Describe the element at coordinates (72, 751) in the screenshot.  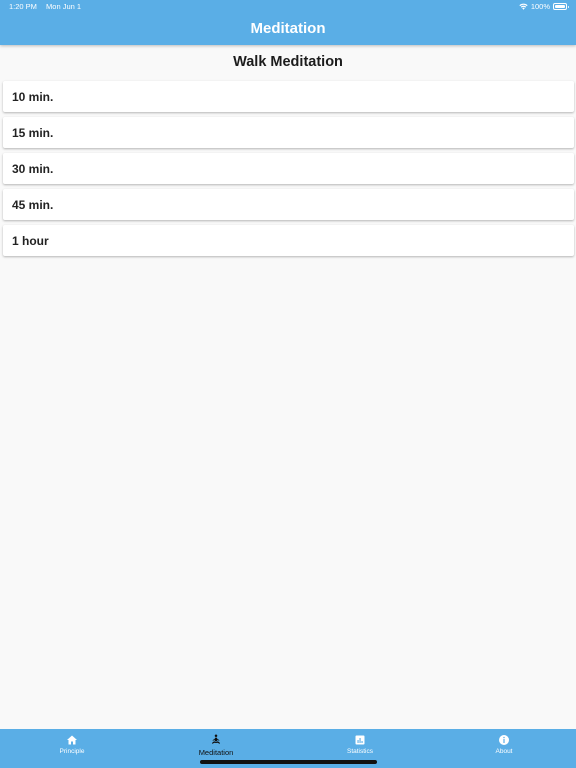
I see `tab-label-principle: Principle` at that location.